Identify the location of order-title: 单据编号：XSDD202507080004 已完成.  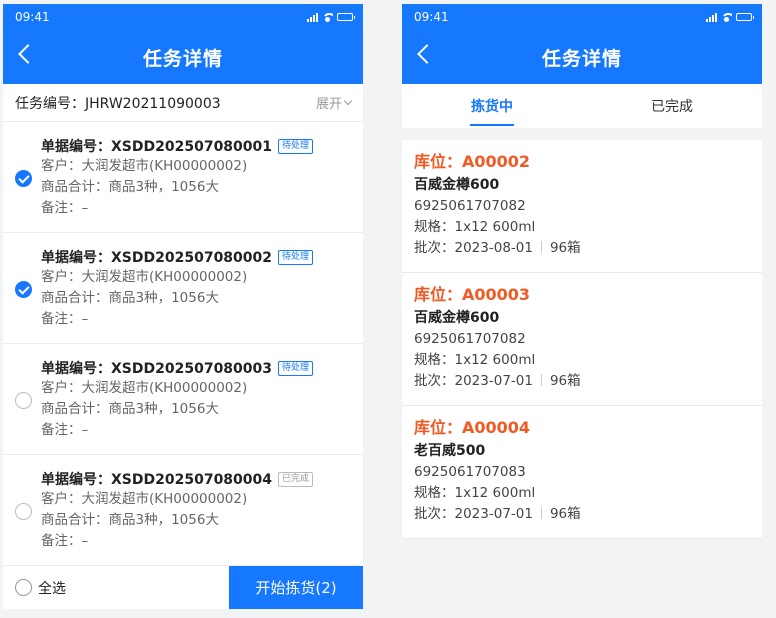
(196, 479).